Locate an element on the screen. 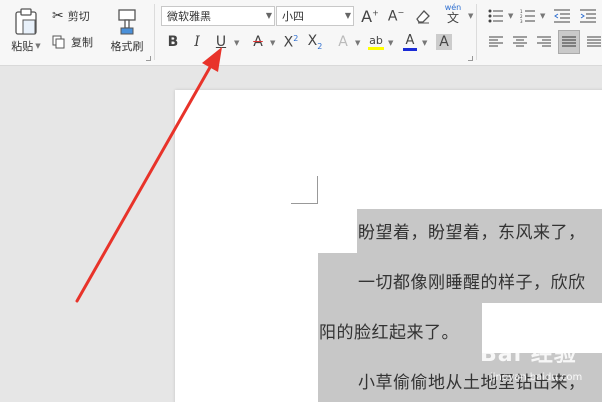 The height and width of the screenshot is (402, 602). format-painter-button: 格式刷 is located at coordinates (127, 31).